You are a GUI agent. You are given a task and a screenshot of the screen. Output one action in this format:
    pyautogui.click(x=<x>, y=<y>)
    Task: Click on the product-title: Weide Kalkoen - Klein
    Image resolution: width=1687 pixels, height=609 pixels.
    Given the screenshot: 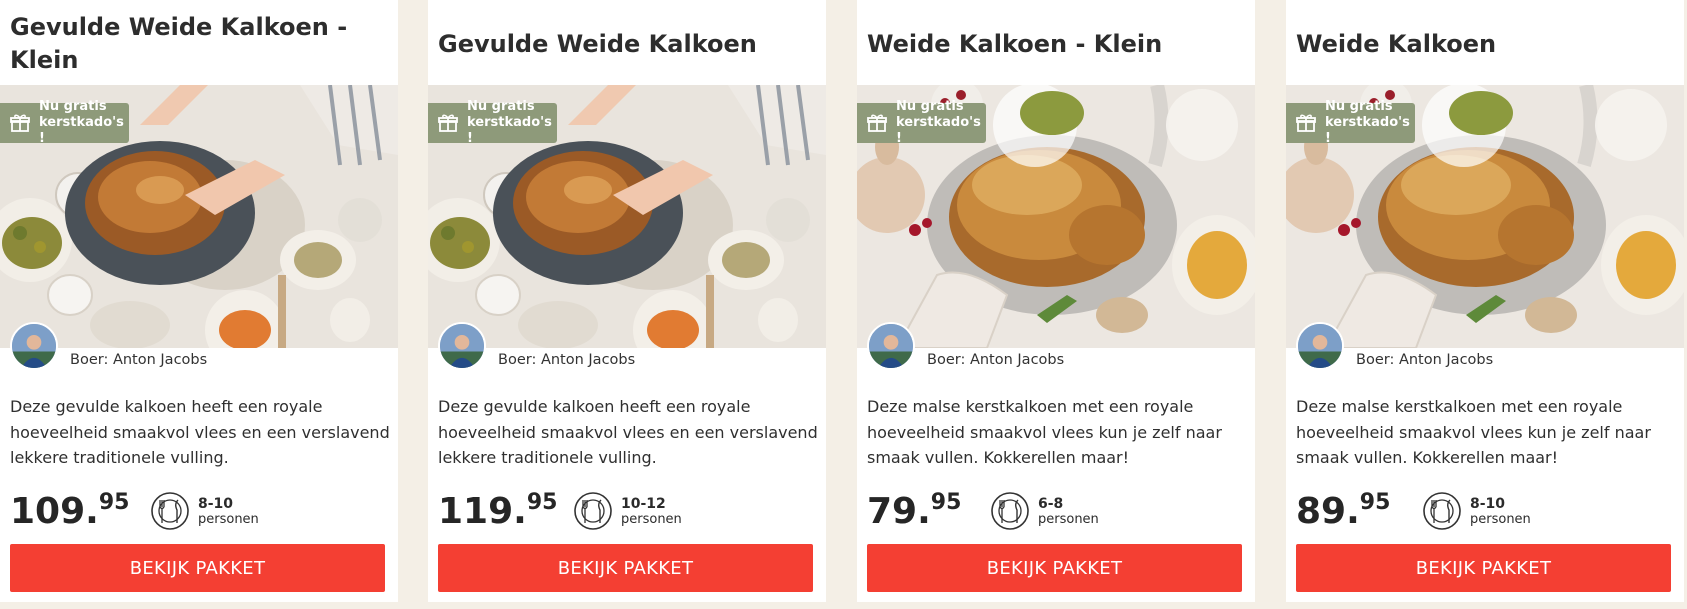 What is the action you would take?
    pyautogui.click(x=1053, y=44)
    